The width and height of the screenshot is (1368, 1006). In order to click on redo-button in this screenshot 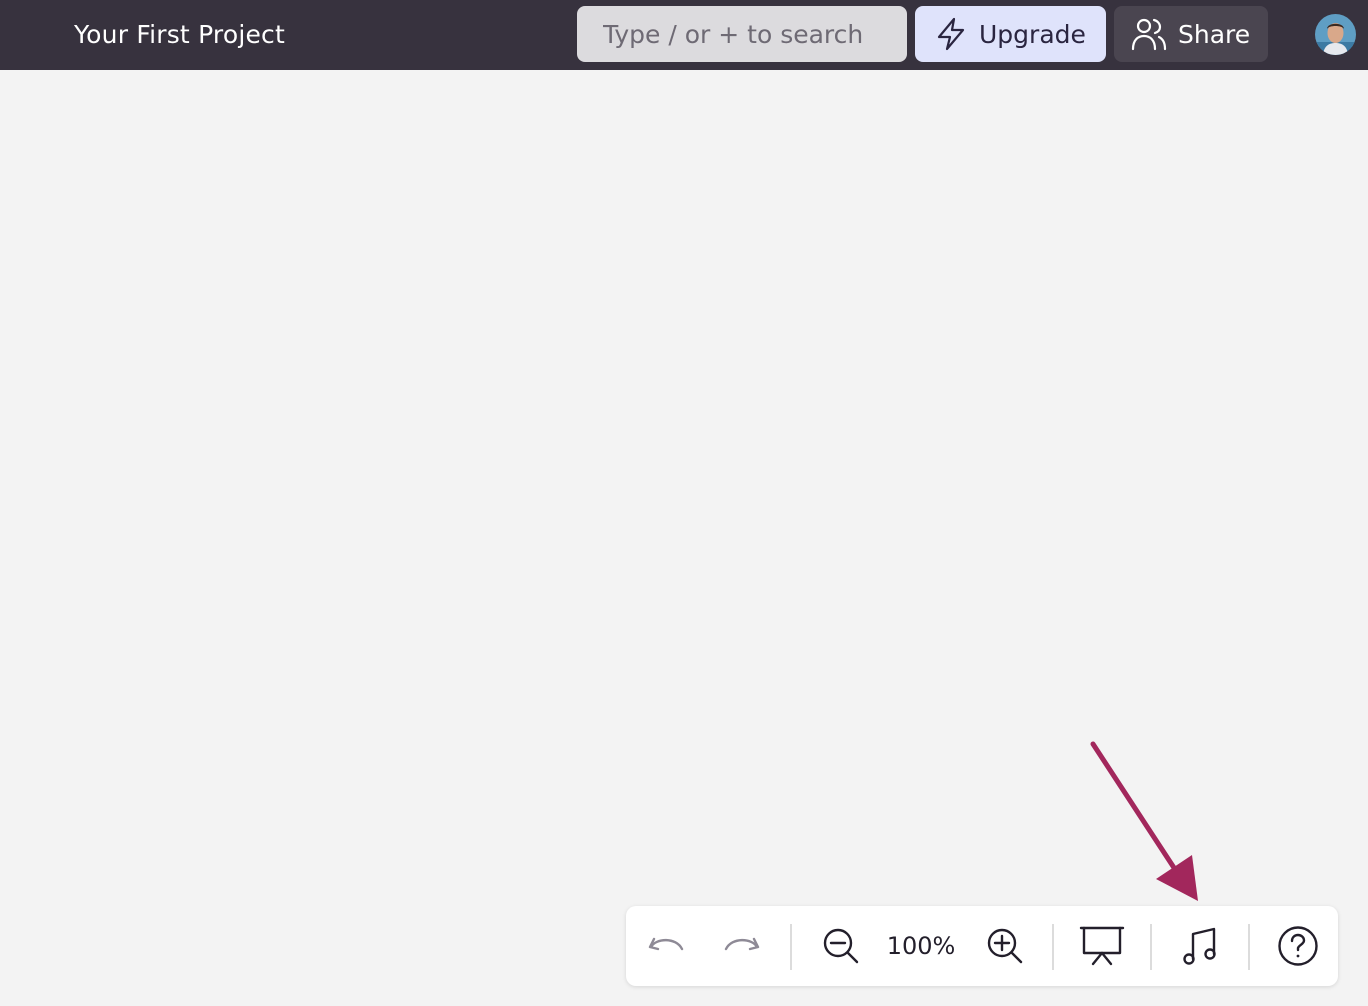, I will do `click(742, 946)`.